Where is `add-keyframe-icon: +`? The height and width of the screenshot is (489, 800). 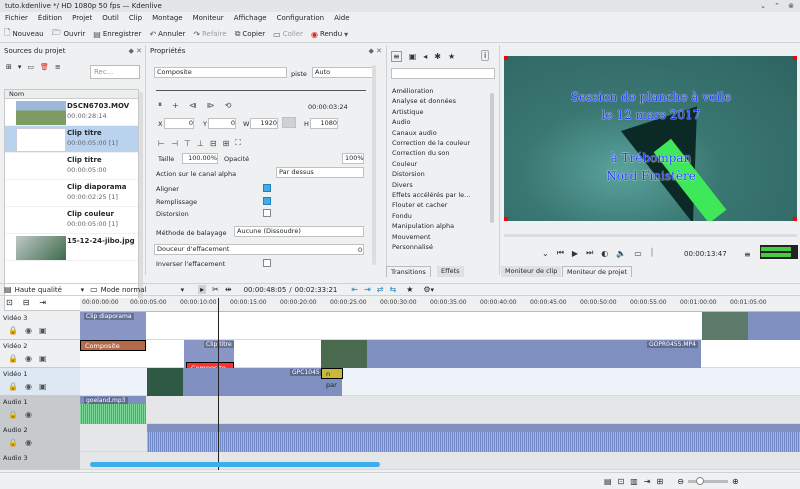
add-keyframe-icon: + is located at coordinates (175, 105).